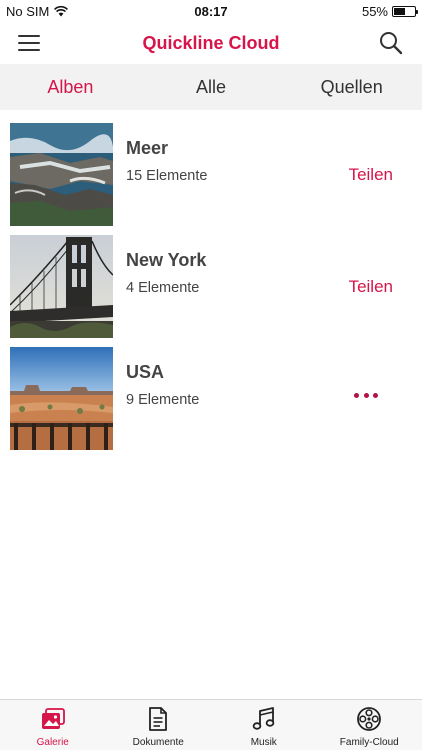 This screenshot has width=422, height=750. Describe the element at coordinates (167, 176) in the screenshot. I see `album-item-count: 15 Elemente` at that location.